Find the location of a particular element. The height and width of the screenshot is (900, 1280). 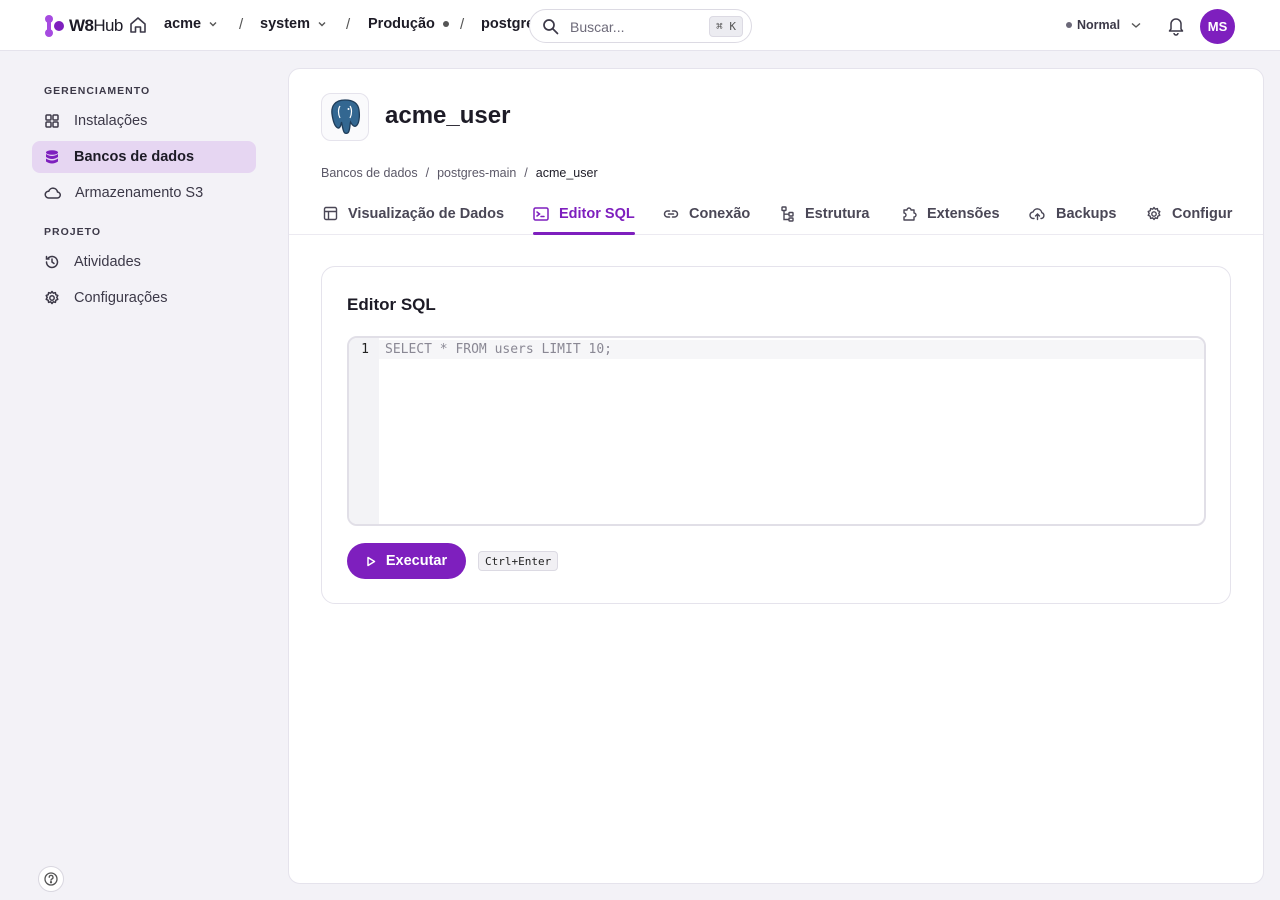

sidebar-section-title: GERENCIAMENTO is located at coordinates (97, 91).